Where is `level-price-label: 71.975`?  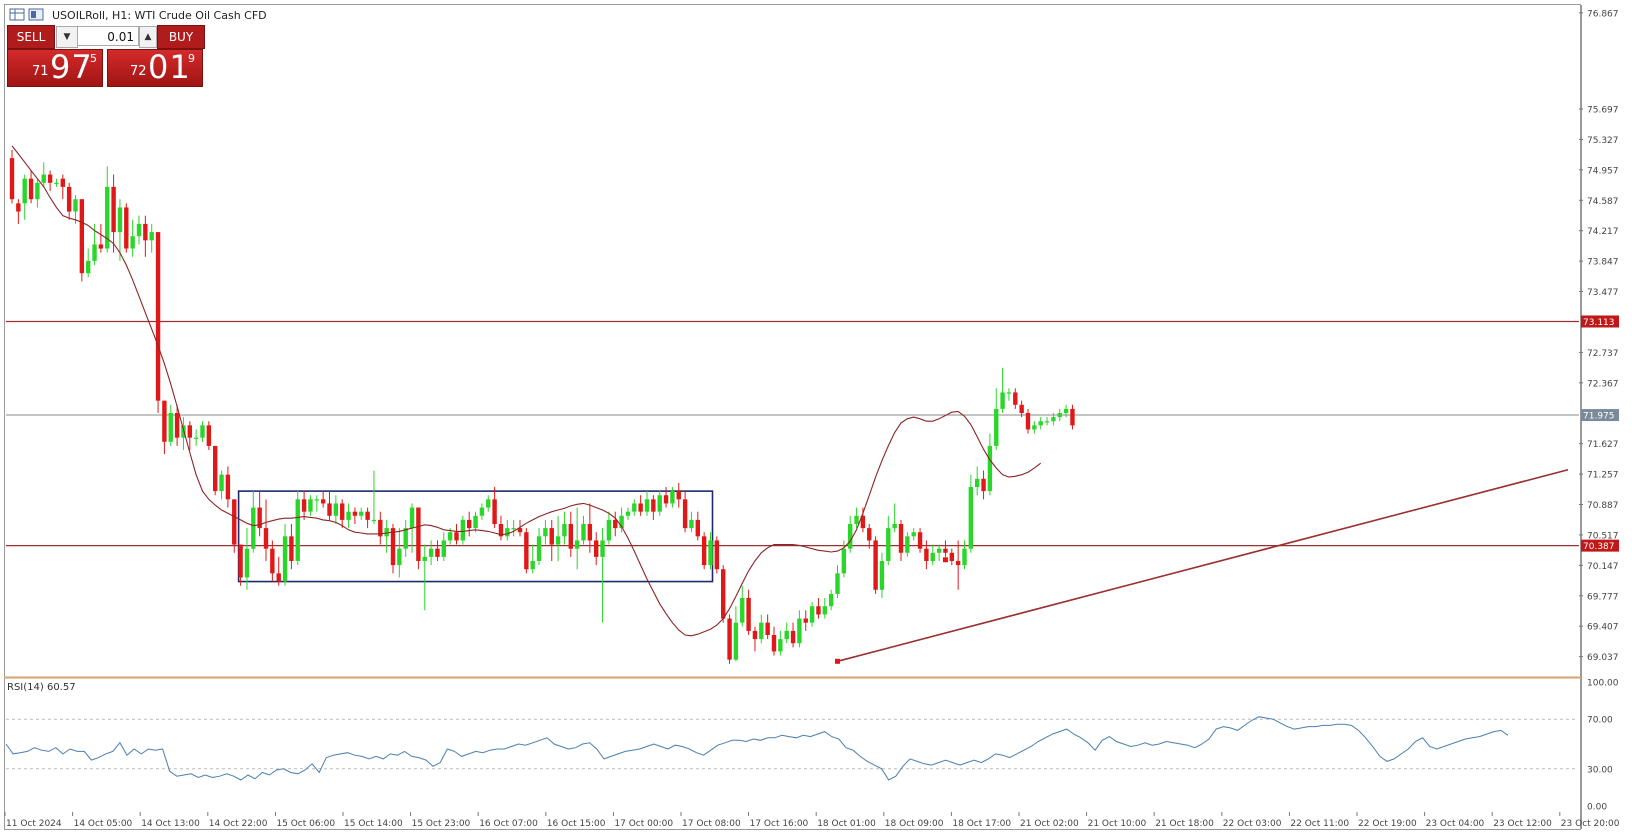
level-price-label: 71.975 is located at coordinates (1599, 417).